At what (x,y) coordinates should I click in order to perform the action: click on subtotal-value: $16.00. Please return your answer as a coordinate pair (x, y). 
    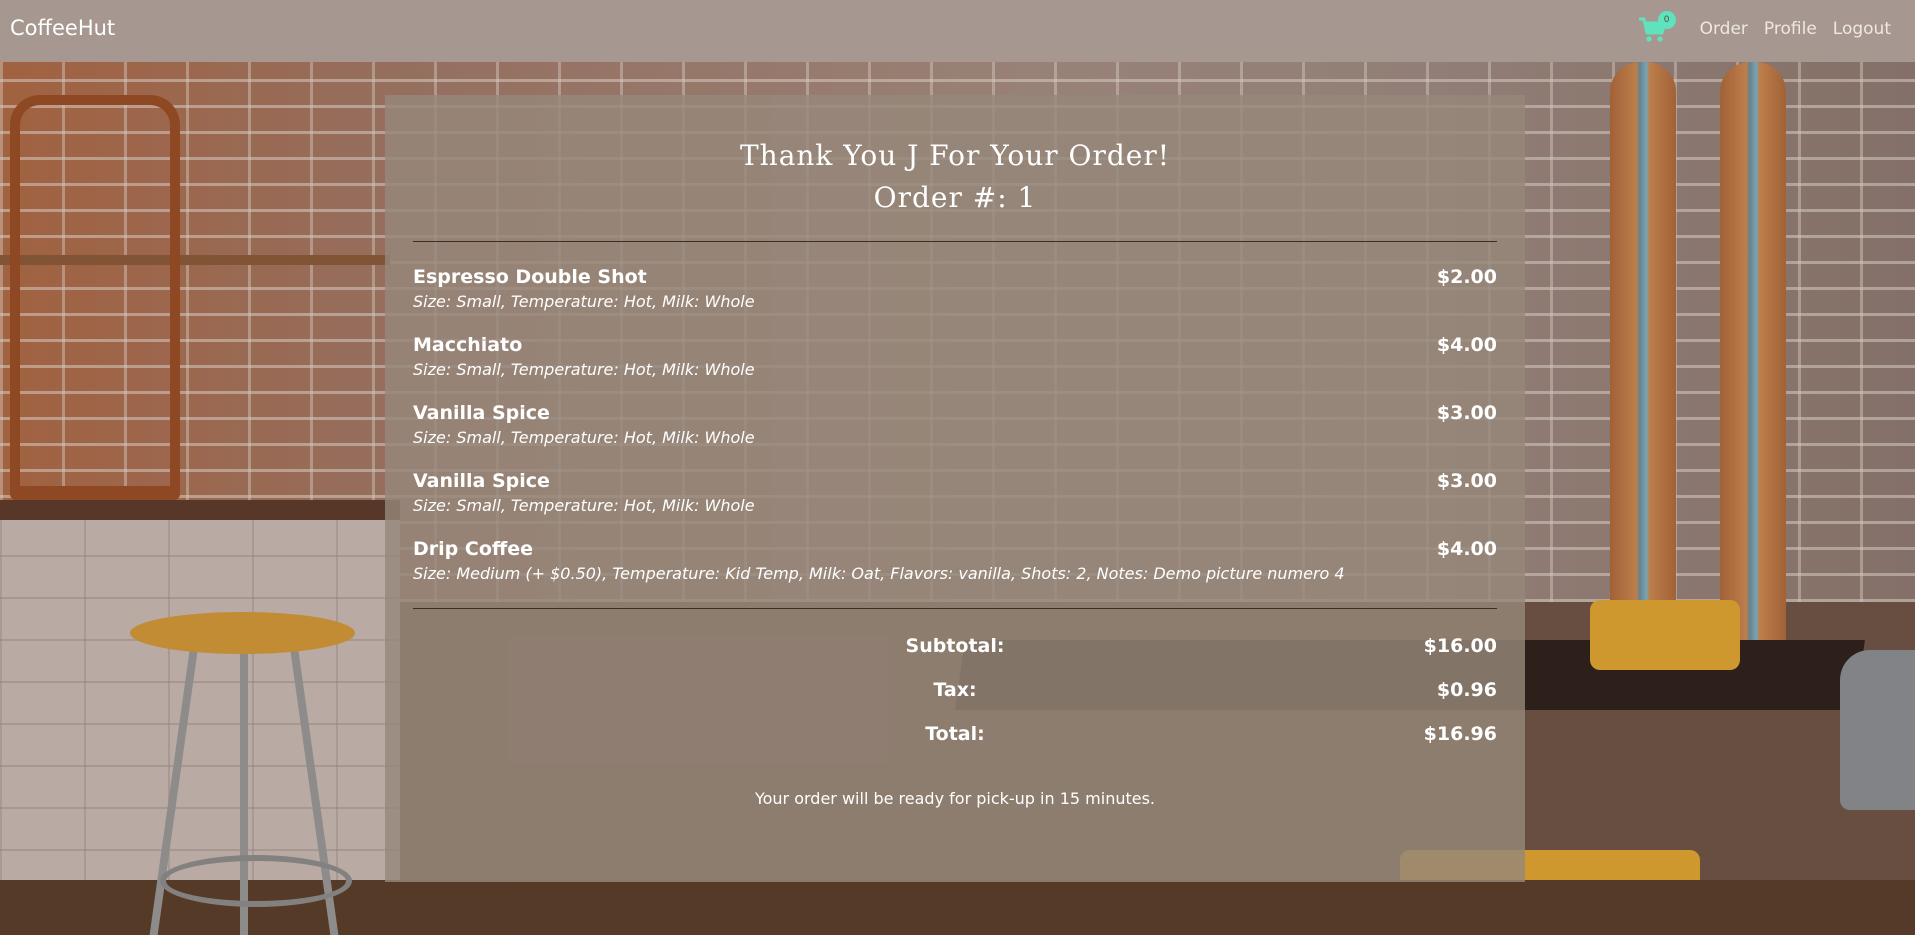
    Looking at the image, I should click on (1460, 646).